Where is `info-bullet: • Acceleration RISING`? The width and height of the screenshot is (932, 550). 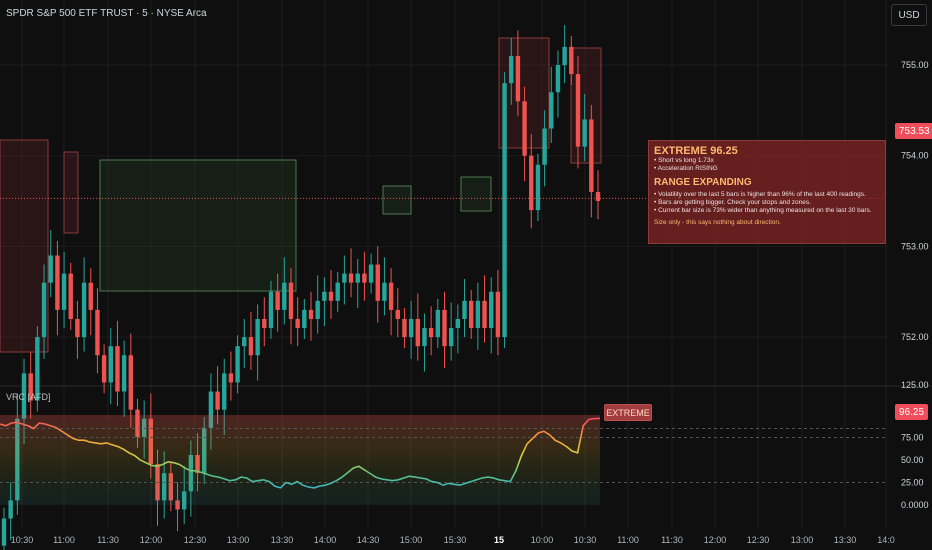
info-bullet: • Acceleration RISING is located at coordinates (686, 168).